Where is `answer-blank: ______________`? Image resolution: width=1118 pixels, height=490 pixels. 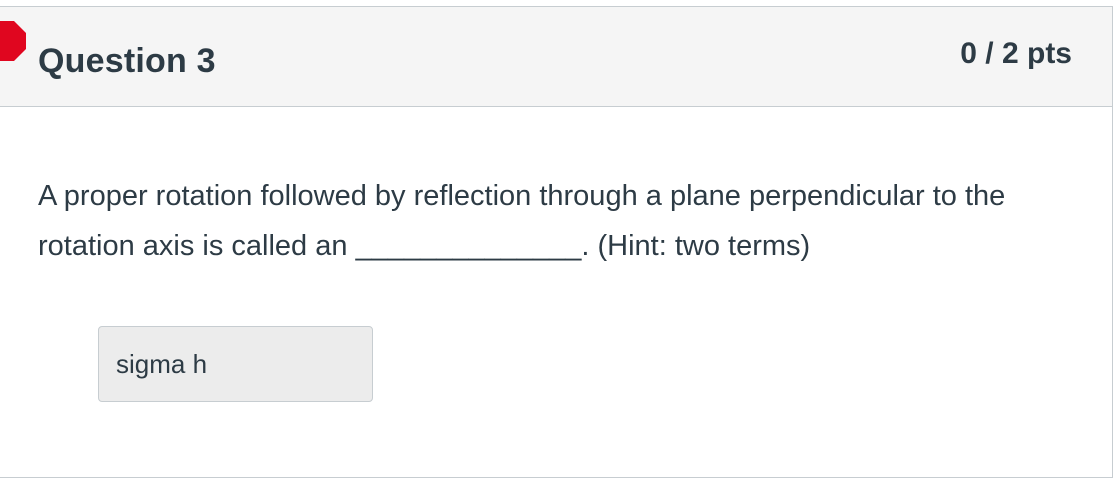
answer-blank: ______________ is located at coordinates (468, 246).